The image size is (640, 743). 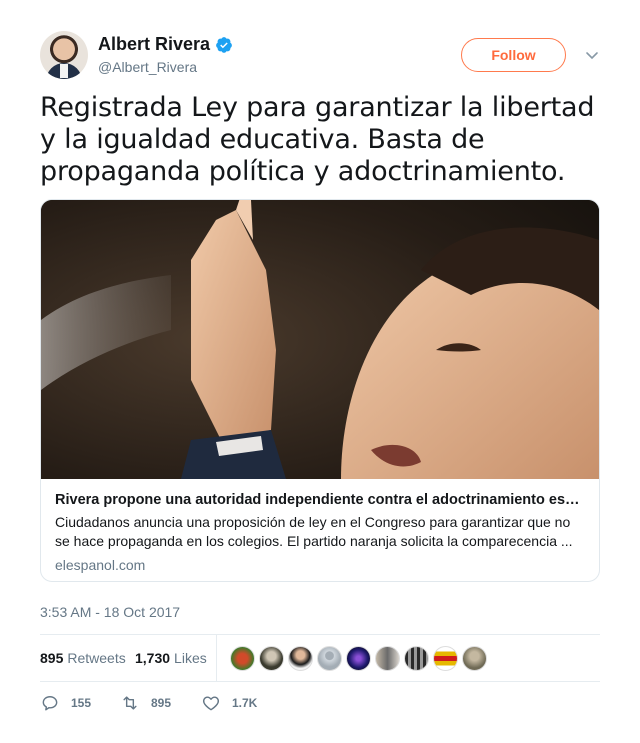 I want to click on author-avatar, so click(x=64, y=55).